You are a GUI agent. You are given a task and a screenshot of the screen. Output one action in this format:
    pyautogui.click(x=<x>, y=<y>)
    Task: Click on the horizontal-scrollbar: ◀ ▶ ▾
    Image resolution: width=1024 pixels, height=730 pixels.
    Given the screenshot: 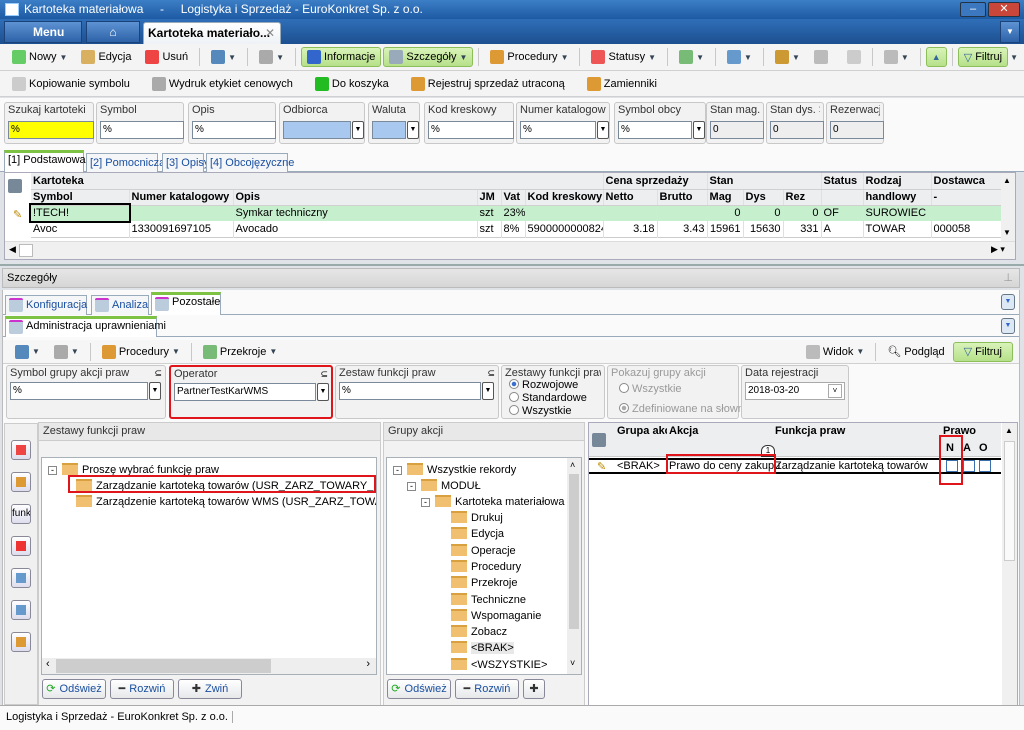 What is the action you would take?
    pyautogui.click(x=510, y=250)
    